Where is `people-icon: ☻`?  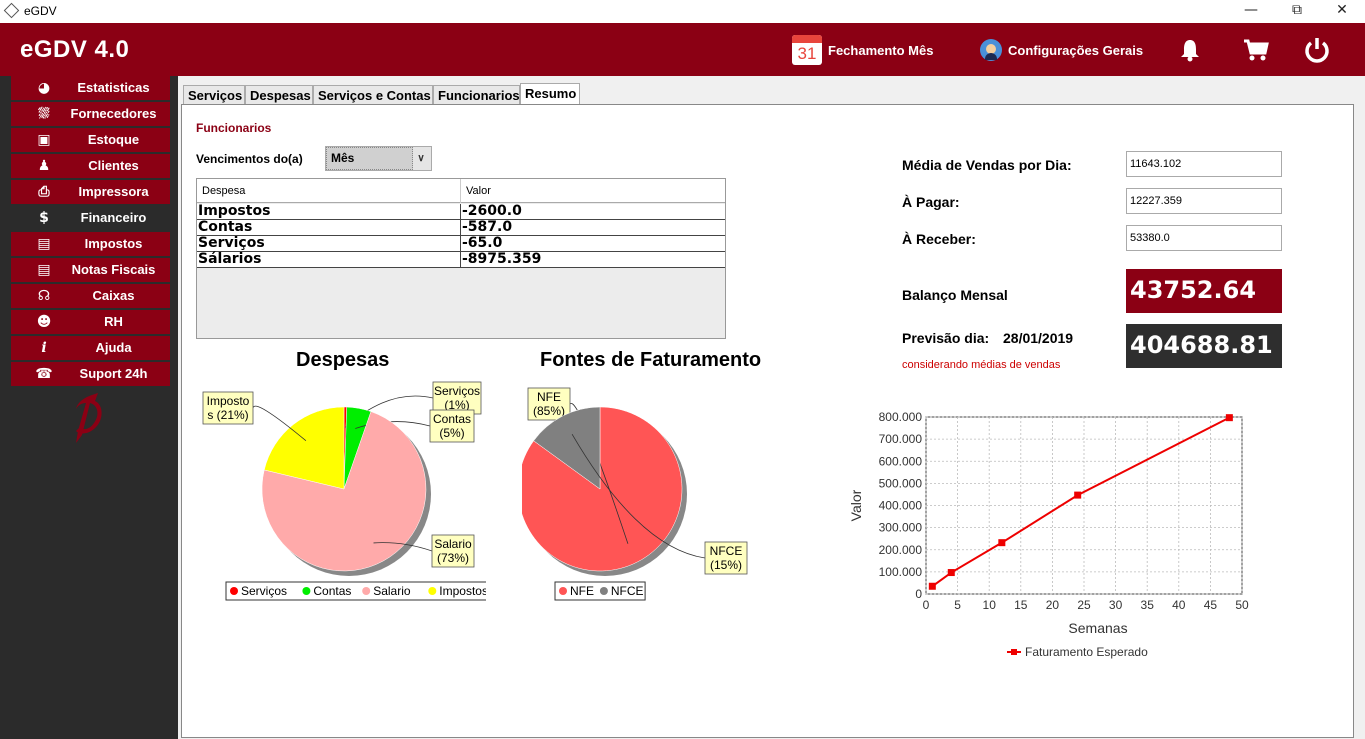 people-icon: ☻ is located at coordinates (44, 322).